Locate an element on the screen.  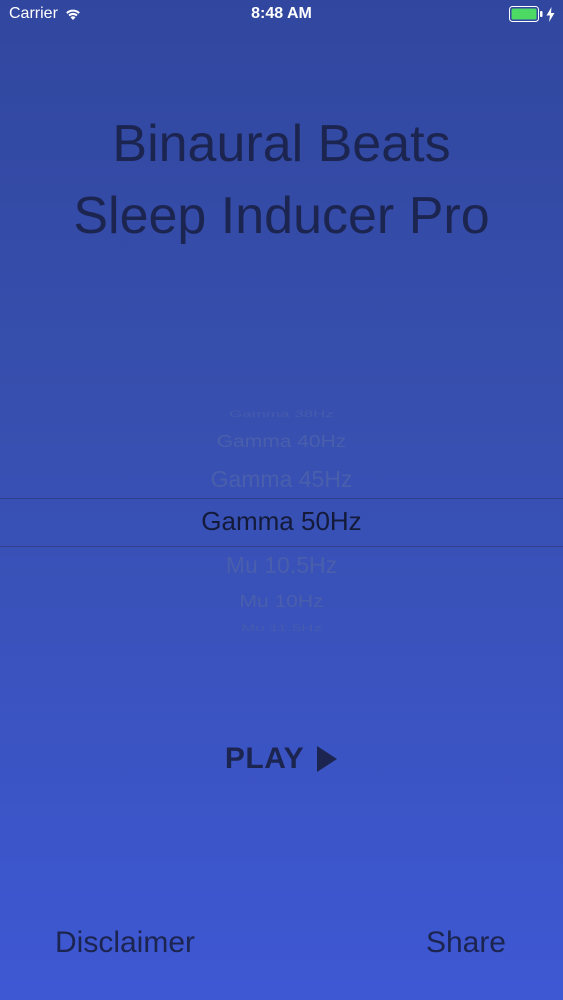
app-title-line-2: Sleep Inducer Pro is located at coordinates (281, 216).